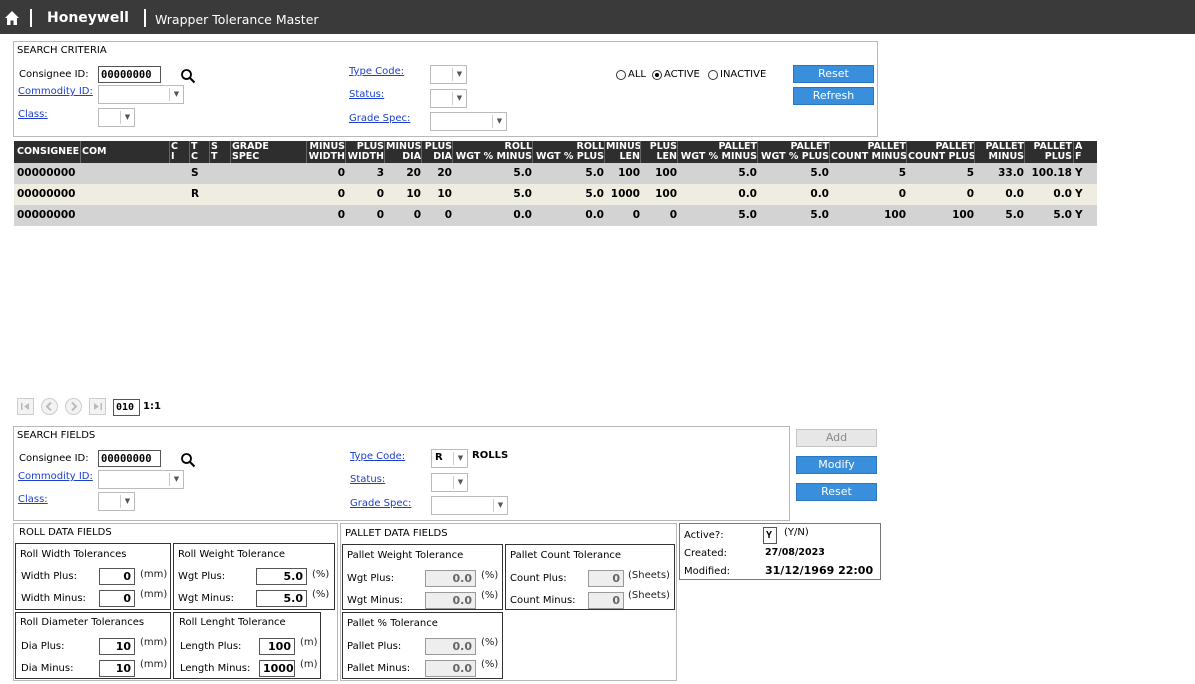 This screenshot has height=684, width=1195. What do you see at coordinates (450, 646) in the screenshot?
I see `pallet-pct-plus-input: 0.0` at bounding box center [450, 646].